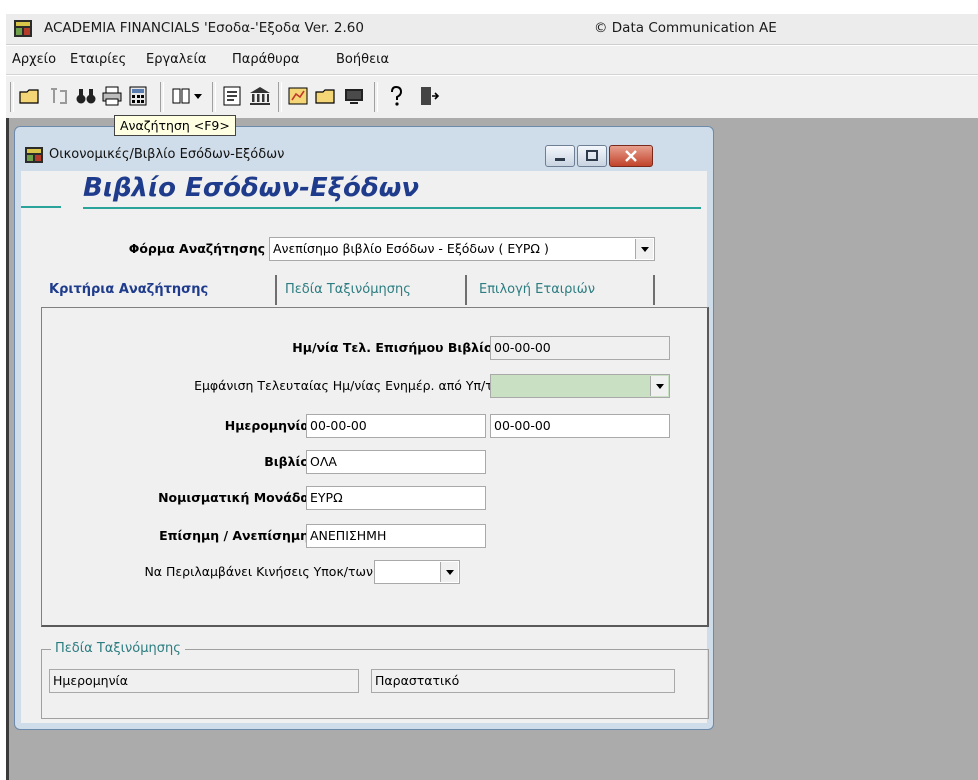 This screenshot has width=978, height=780. What do you see at coordinates (167, 154) in the screenshot?
I see `window-title: Οικονομικές/Βιβλίο Εσόδων-Εξόδων` at bounding box center [167, 154].